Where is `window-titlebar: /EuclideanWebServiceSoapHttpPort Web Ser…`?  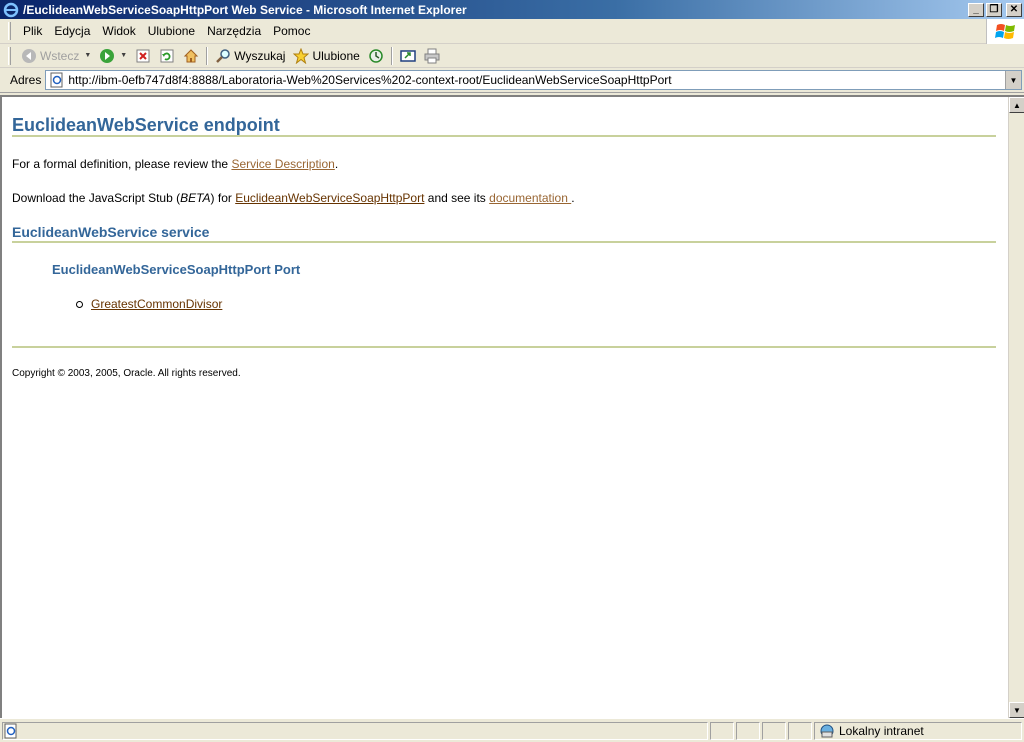
window-titlebar: /EuclideanWebServiceSoapHttpPort Web Ser… is located at coordinates (512, 9).